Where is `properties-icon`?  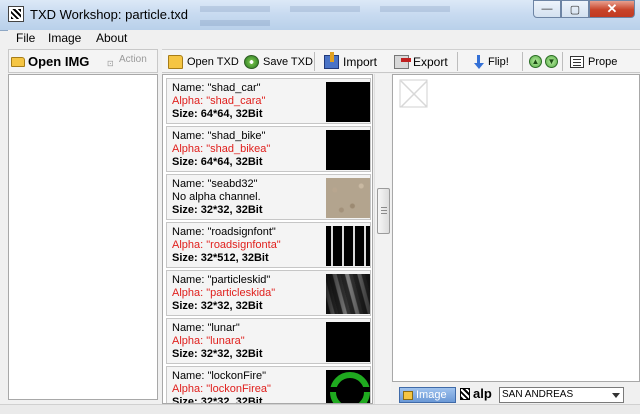 properties-icon is located at coordinates (577, 61).